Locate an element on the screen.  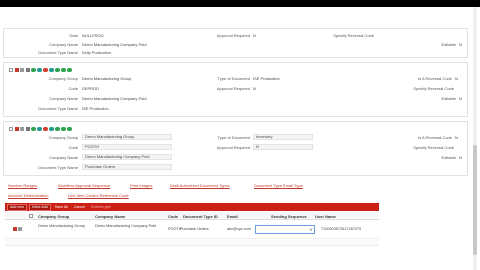
date-value: NULLFROO is located at coordinates (93, 35).